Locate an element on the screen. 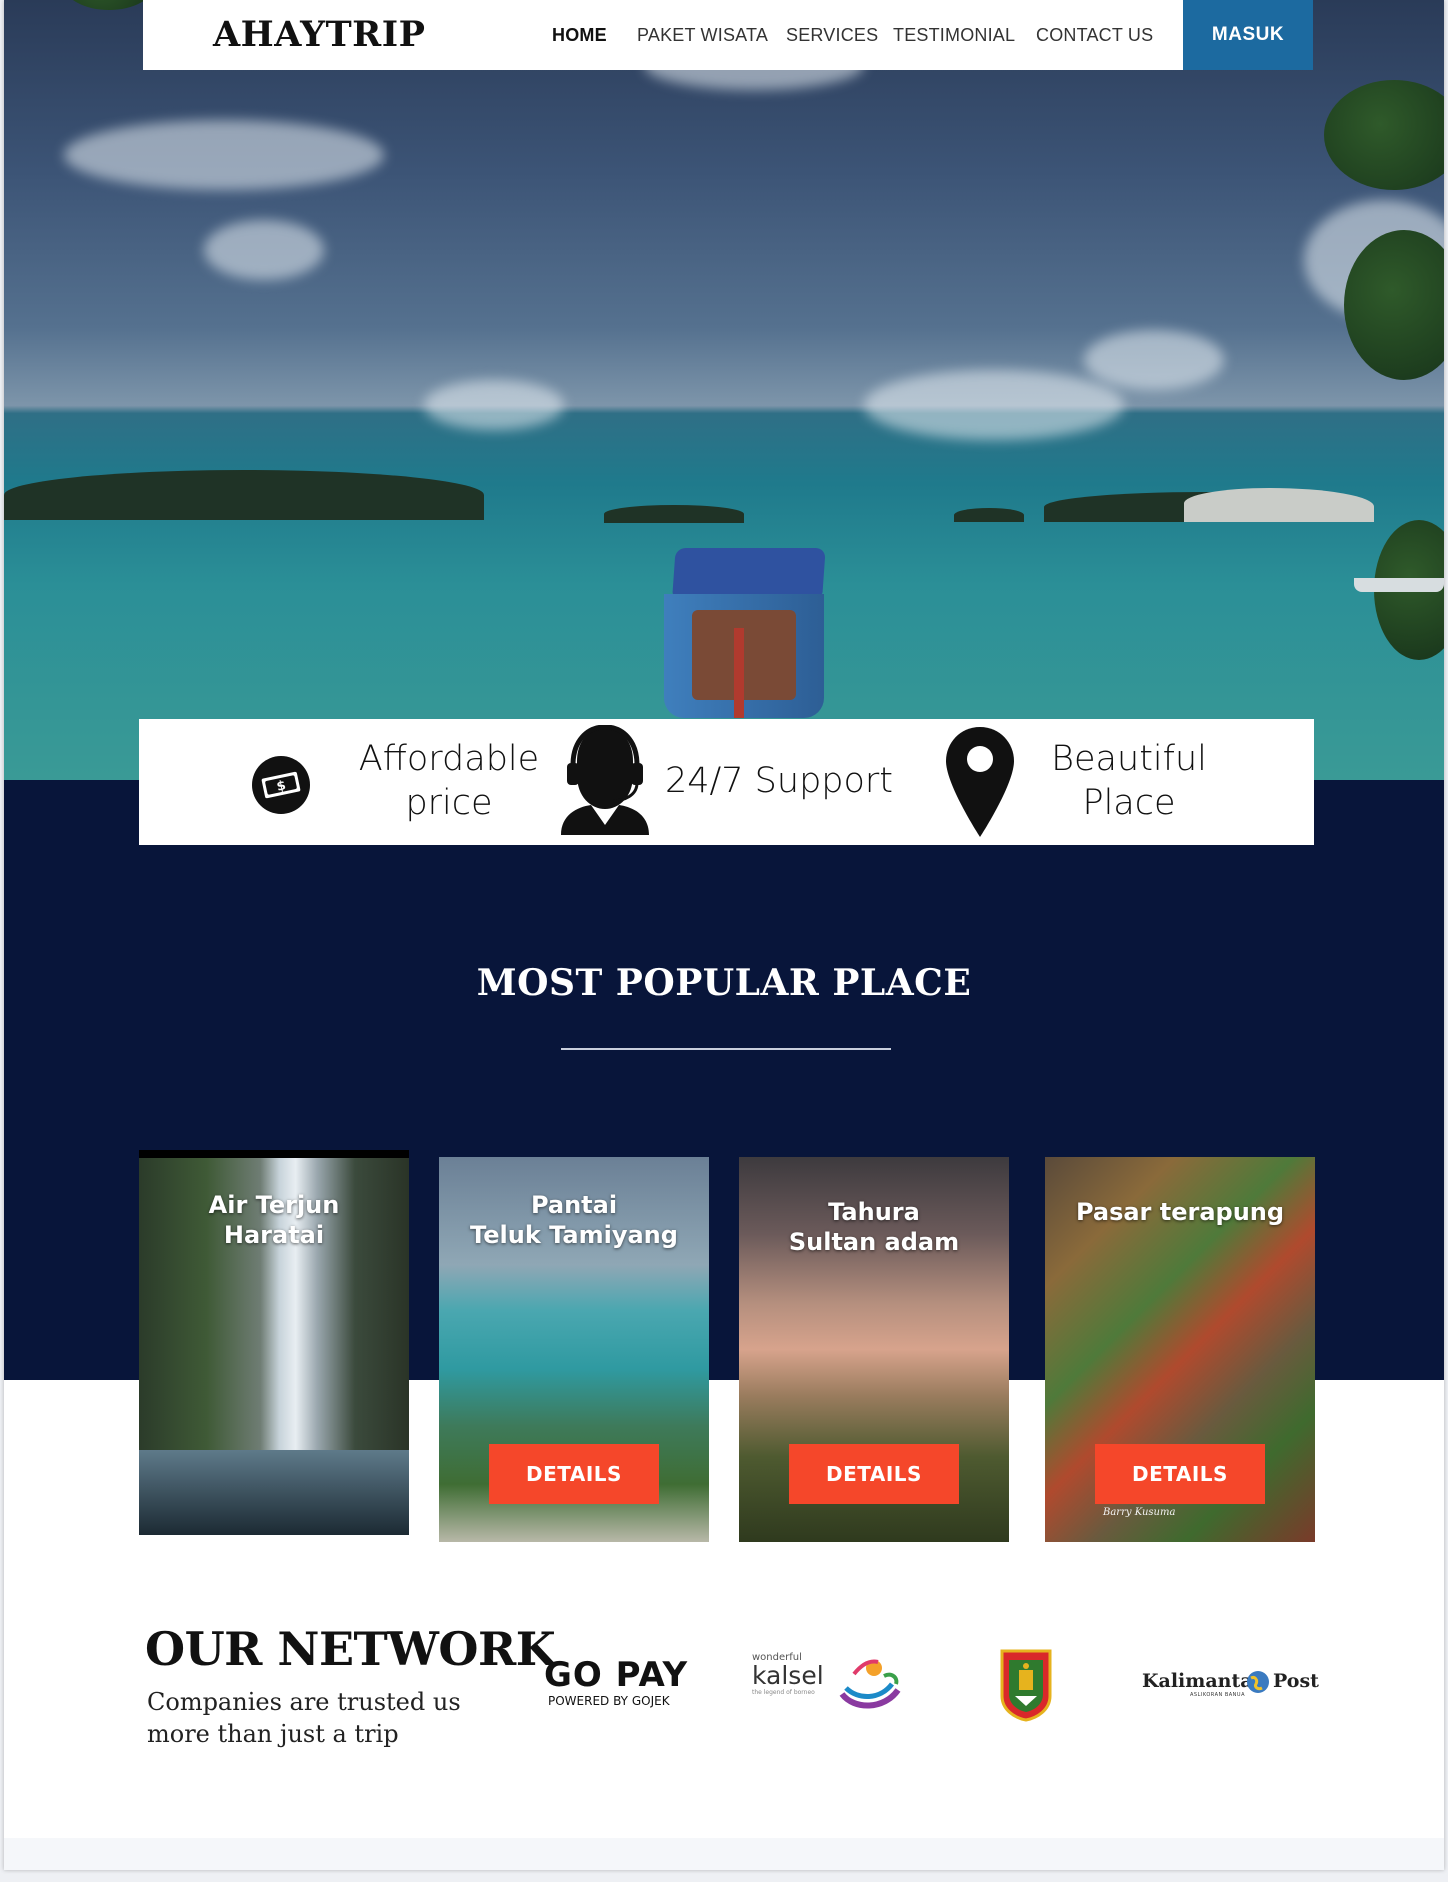 The image size is (1448, 1882). card-title-line1: Pantai is located at coordinates (574, 1205).